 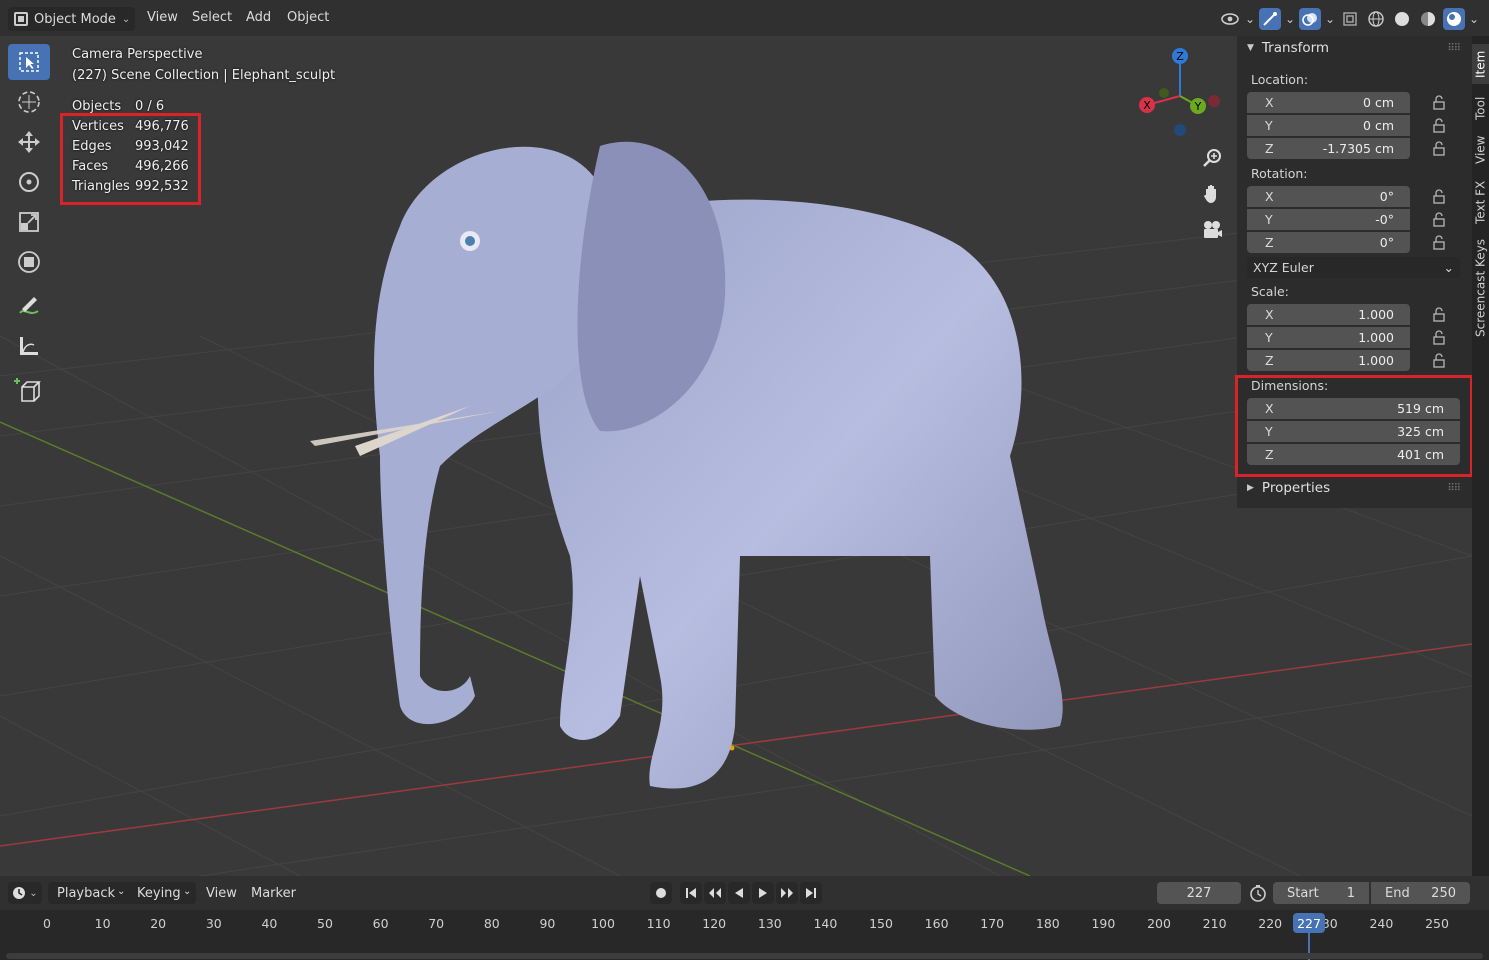 I want to click on jump-start-icon, so click(x=691, y=893).